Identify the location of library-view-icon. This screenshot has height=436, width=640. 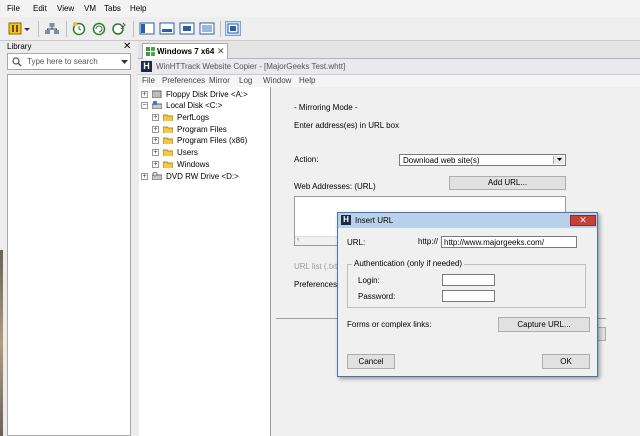
(147, 28).